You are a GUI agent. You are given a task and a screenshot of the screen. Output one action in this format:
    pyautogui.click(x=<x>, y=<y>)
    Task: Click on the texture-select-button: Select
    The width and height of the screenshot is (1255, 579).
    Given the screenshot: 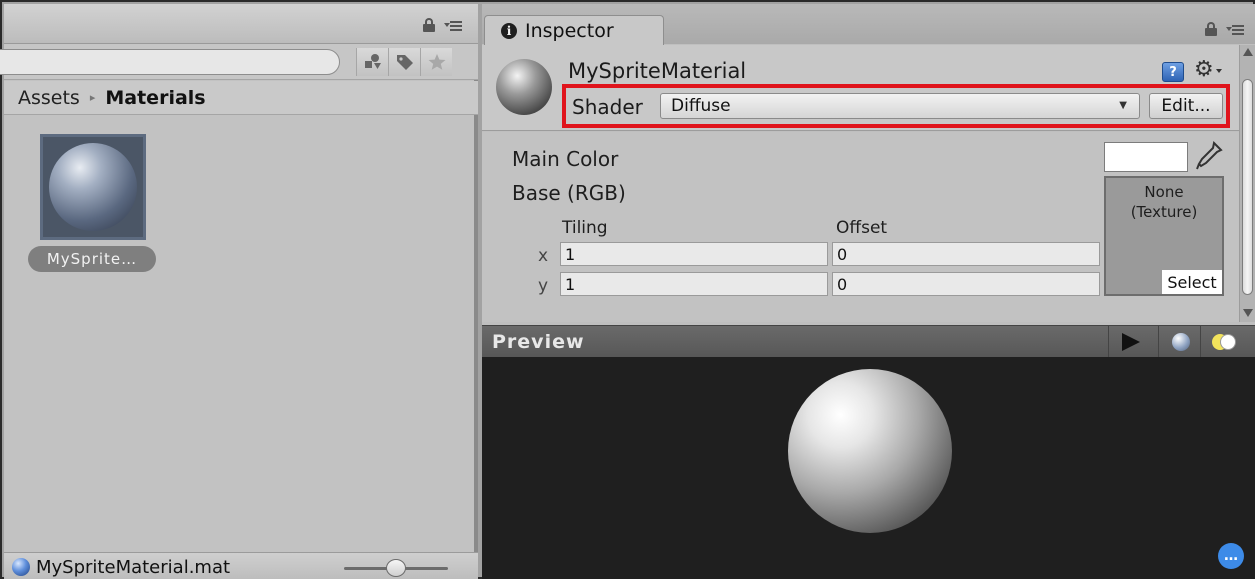 What is the action you would take?
    pyautogui.click(x=1192, y=282)
    